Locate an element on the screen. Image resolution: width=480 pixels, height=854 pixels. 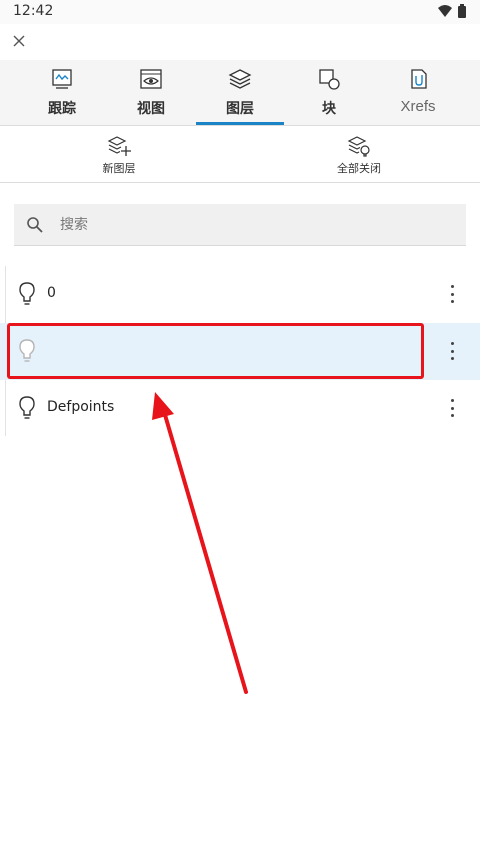
search-icon is located at coordinates (35, 225).